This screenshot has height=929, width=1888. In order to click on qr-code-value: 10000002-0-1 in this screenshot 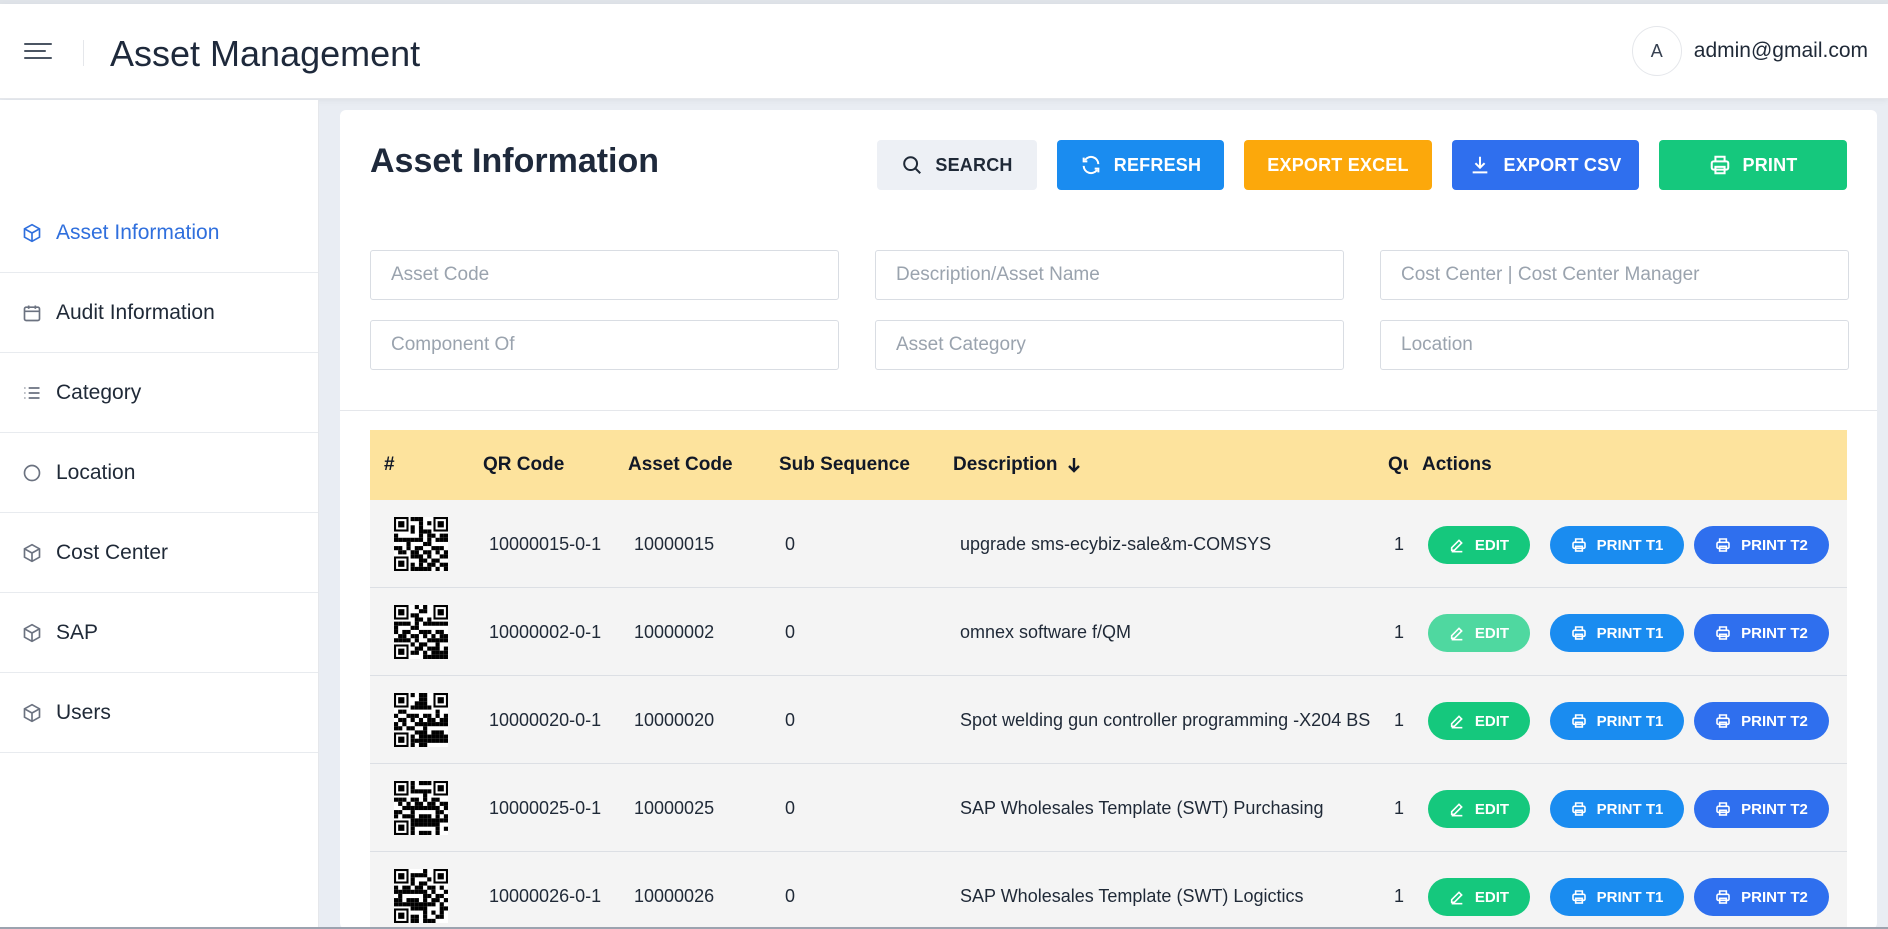, I will do `click(545, 631)`.